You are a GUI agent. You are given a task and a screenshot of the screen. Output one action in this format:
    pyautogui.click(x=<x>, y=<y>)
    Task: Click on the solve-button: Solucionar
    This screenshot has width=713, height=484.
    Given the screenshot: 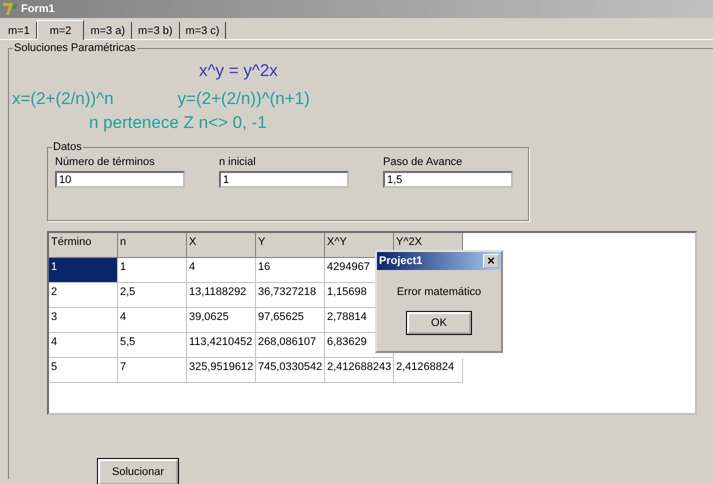 What is the action you would take?
    pyautogui.click(x=138, y=471)
    